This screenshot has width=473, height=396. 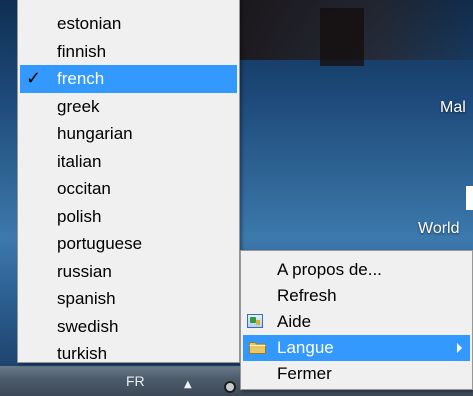 I want to click on language-label: occitan, so click(x=84, y=188).